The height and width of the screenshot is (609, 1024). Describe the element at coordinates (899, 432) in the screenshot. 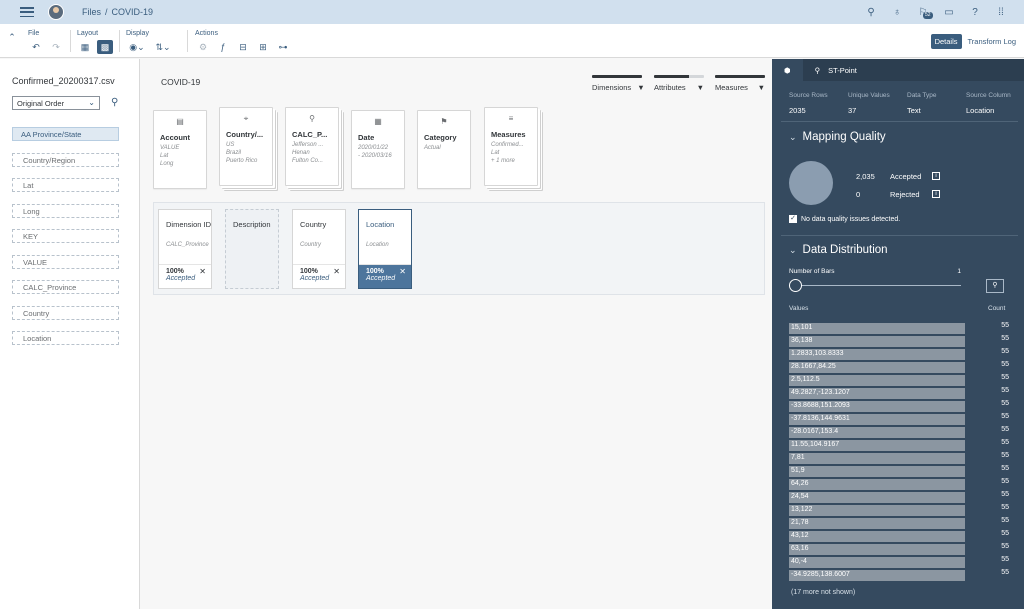

I see `distribution-row: -28.0167,153.4 55` at that location.